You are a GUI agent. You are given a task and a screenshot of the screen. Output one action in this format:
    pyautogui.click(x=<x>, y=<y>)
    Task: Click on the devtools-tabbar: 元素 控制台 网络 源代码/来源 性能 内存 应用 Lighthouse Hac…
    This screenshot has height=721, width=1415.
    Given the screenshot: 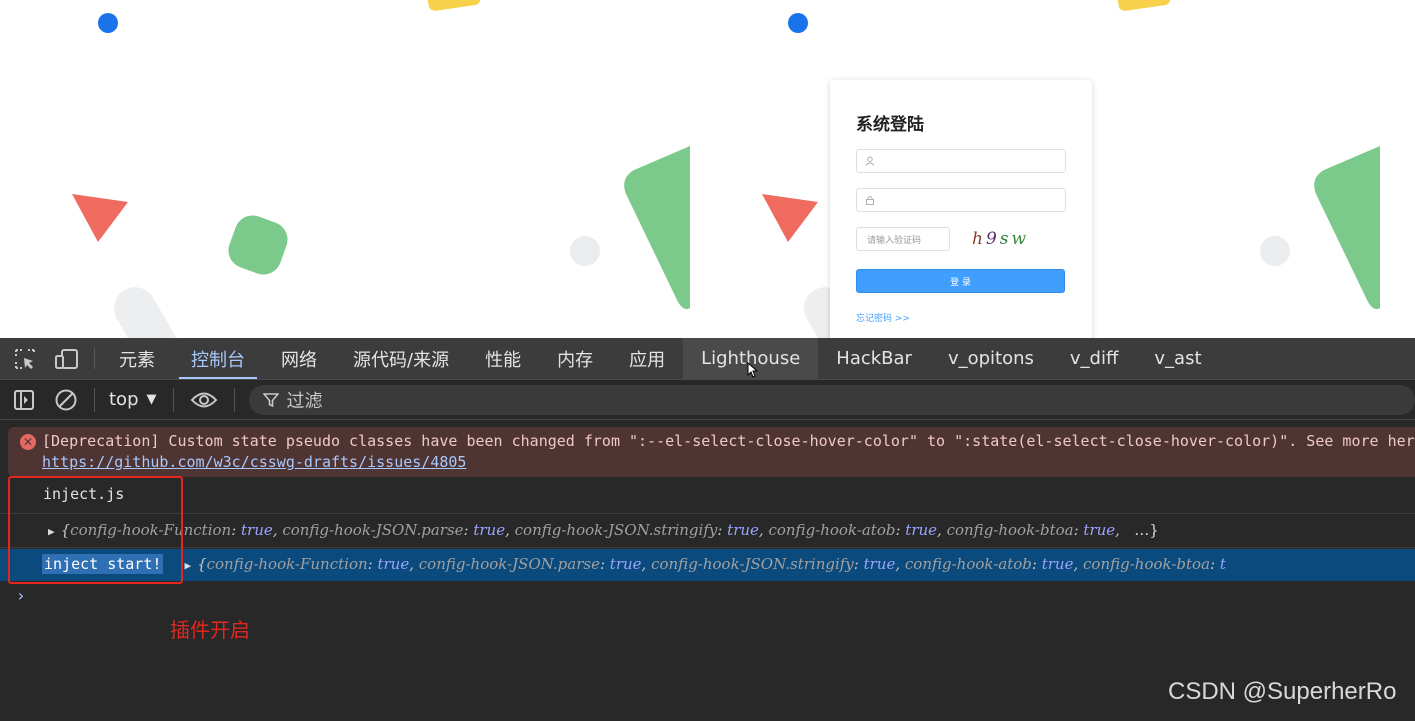 What is the action you would take?
    pyautogui.click(x=707, y=359)
    